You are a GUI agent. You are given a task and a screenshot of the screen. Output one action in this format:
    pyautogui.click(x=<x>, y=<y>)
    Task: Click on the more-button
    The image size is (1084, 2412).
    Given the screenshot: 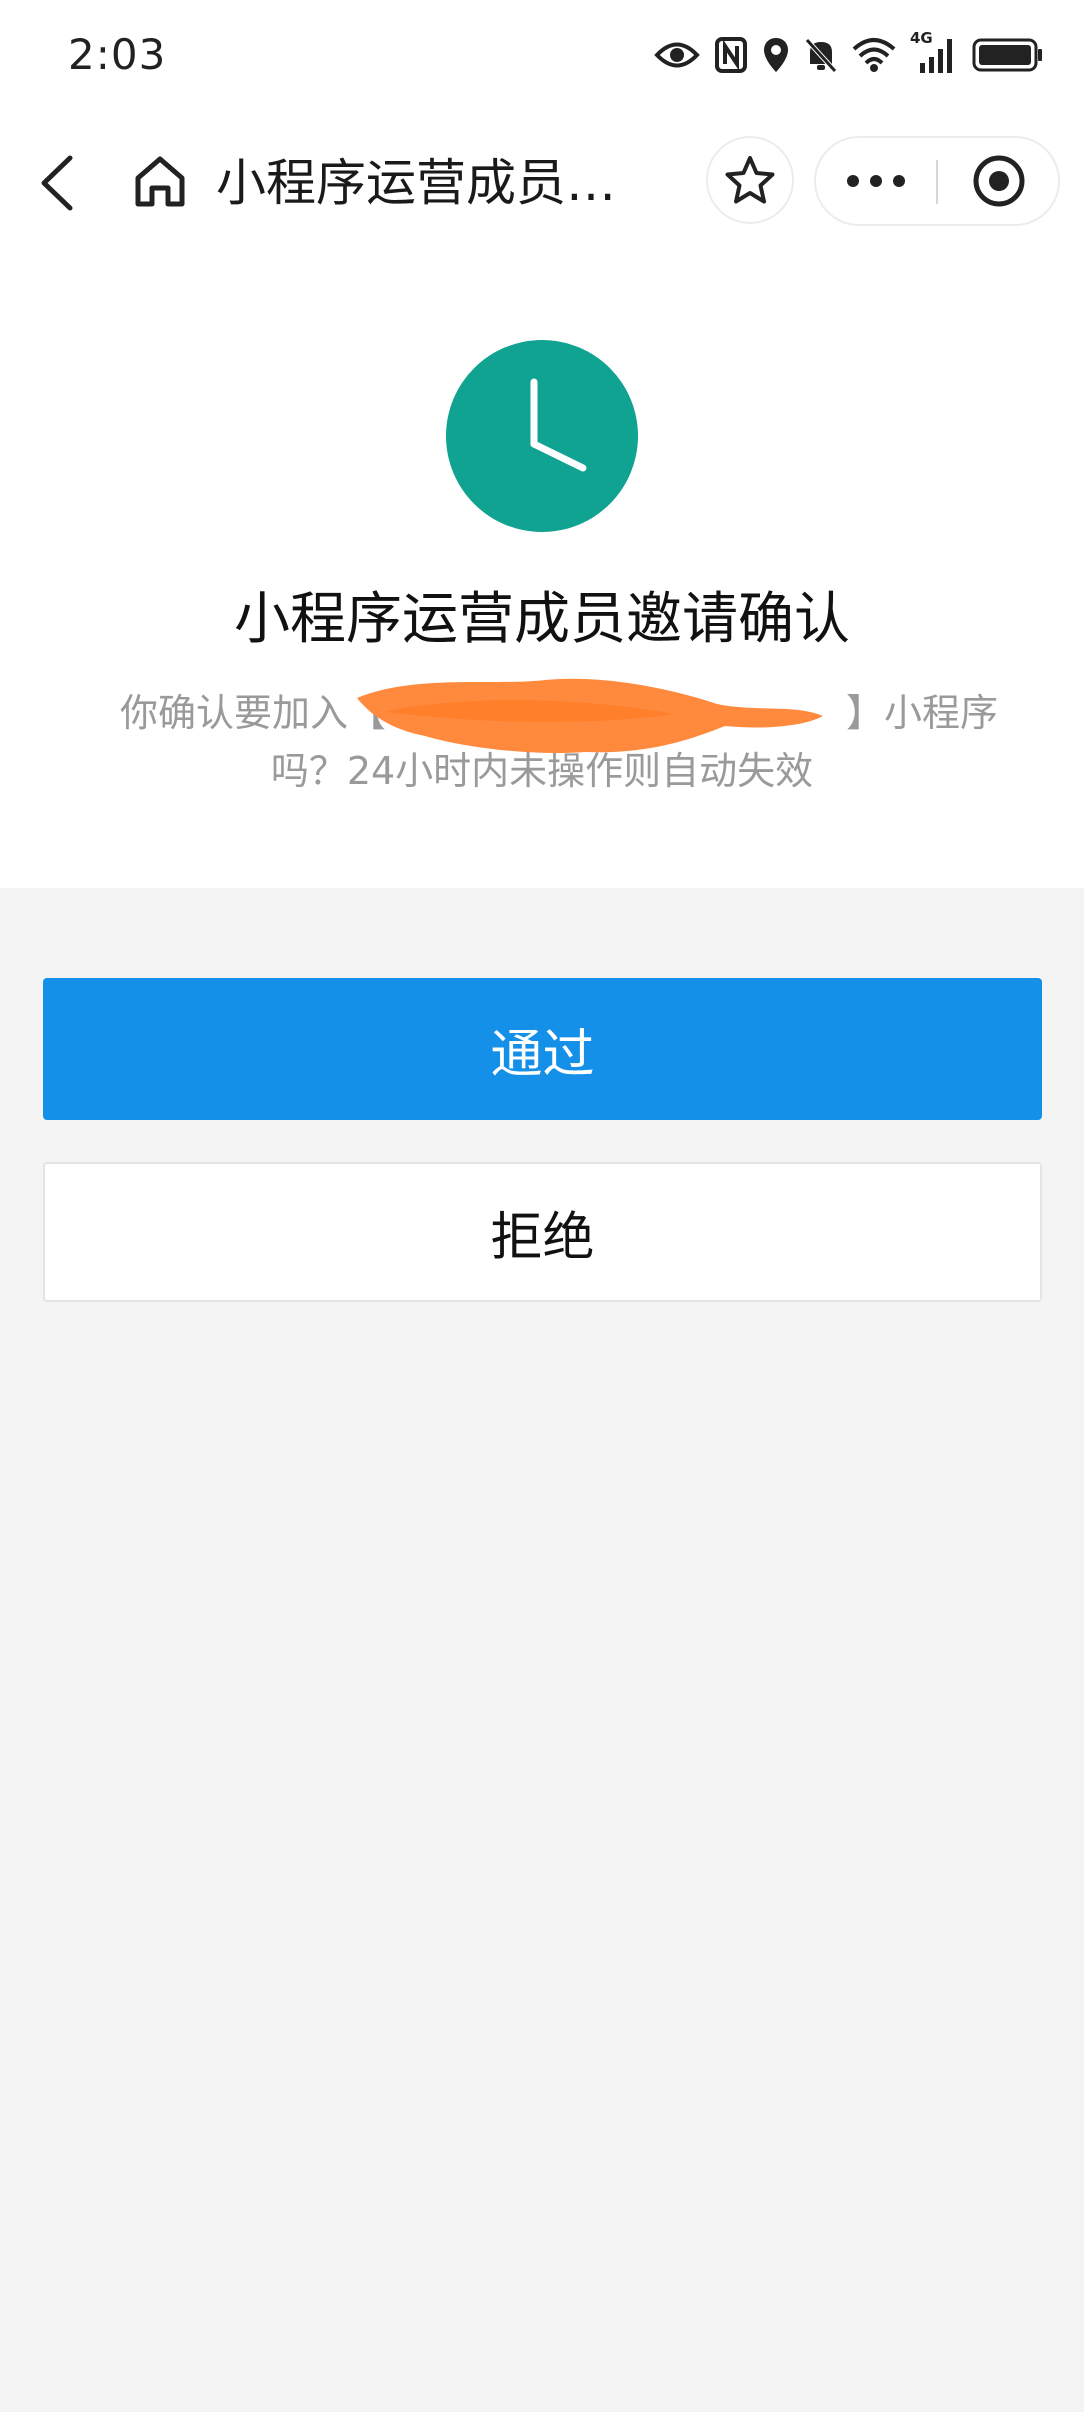 What is the action you would take?
    pyautogui.click(x=876, y=181)
    